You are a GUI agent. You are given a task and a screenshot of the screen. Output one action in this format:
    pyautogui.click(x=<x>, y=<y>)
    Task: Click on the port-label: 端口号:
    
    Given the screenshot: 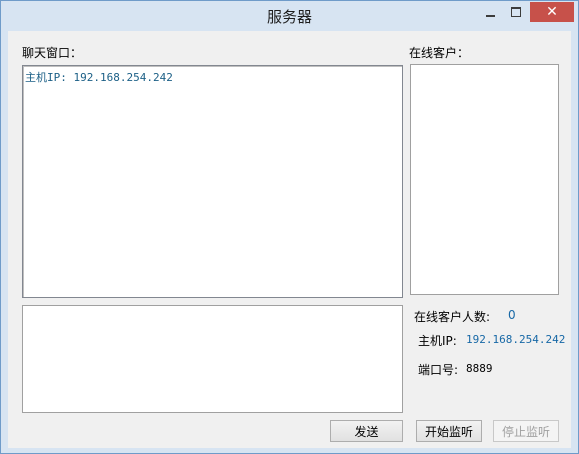 What is the action you would take?
    pyautogui.click(x=438, y=370)
    